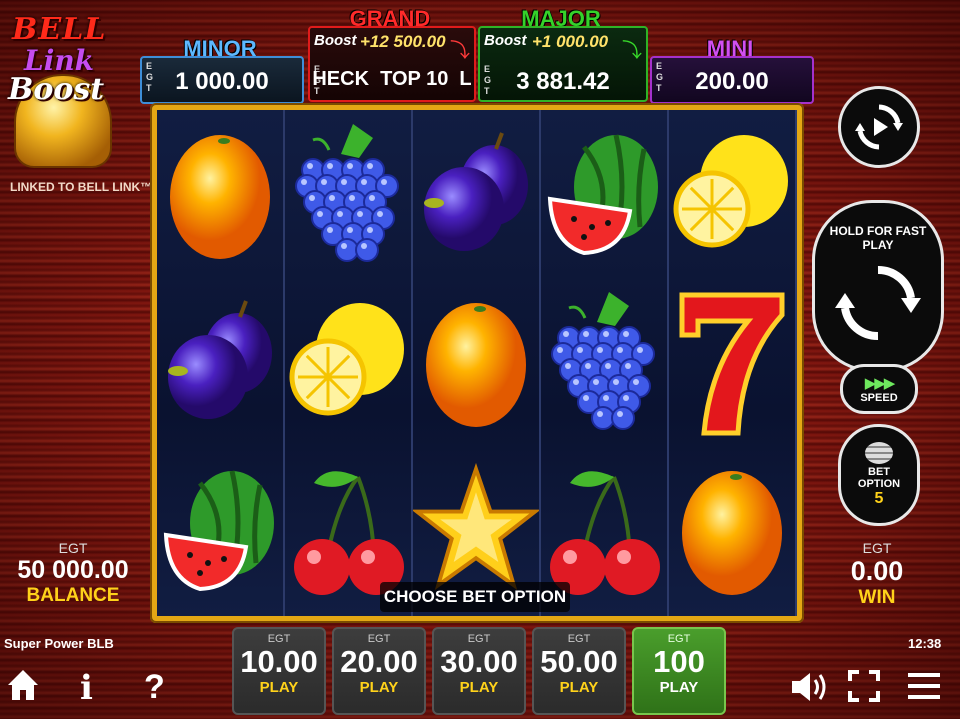  I want to click on balance-egt-label: EGT, so click(73, 548).